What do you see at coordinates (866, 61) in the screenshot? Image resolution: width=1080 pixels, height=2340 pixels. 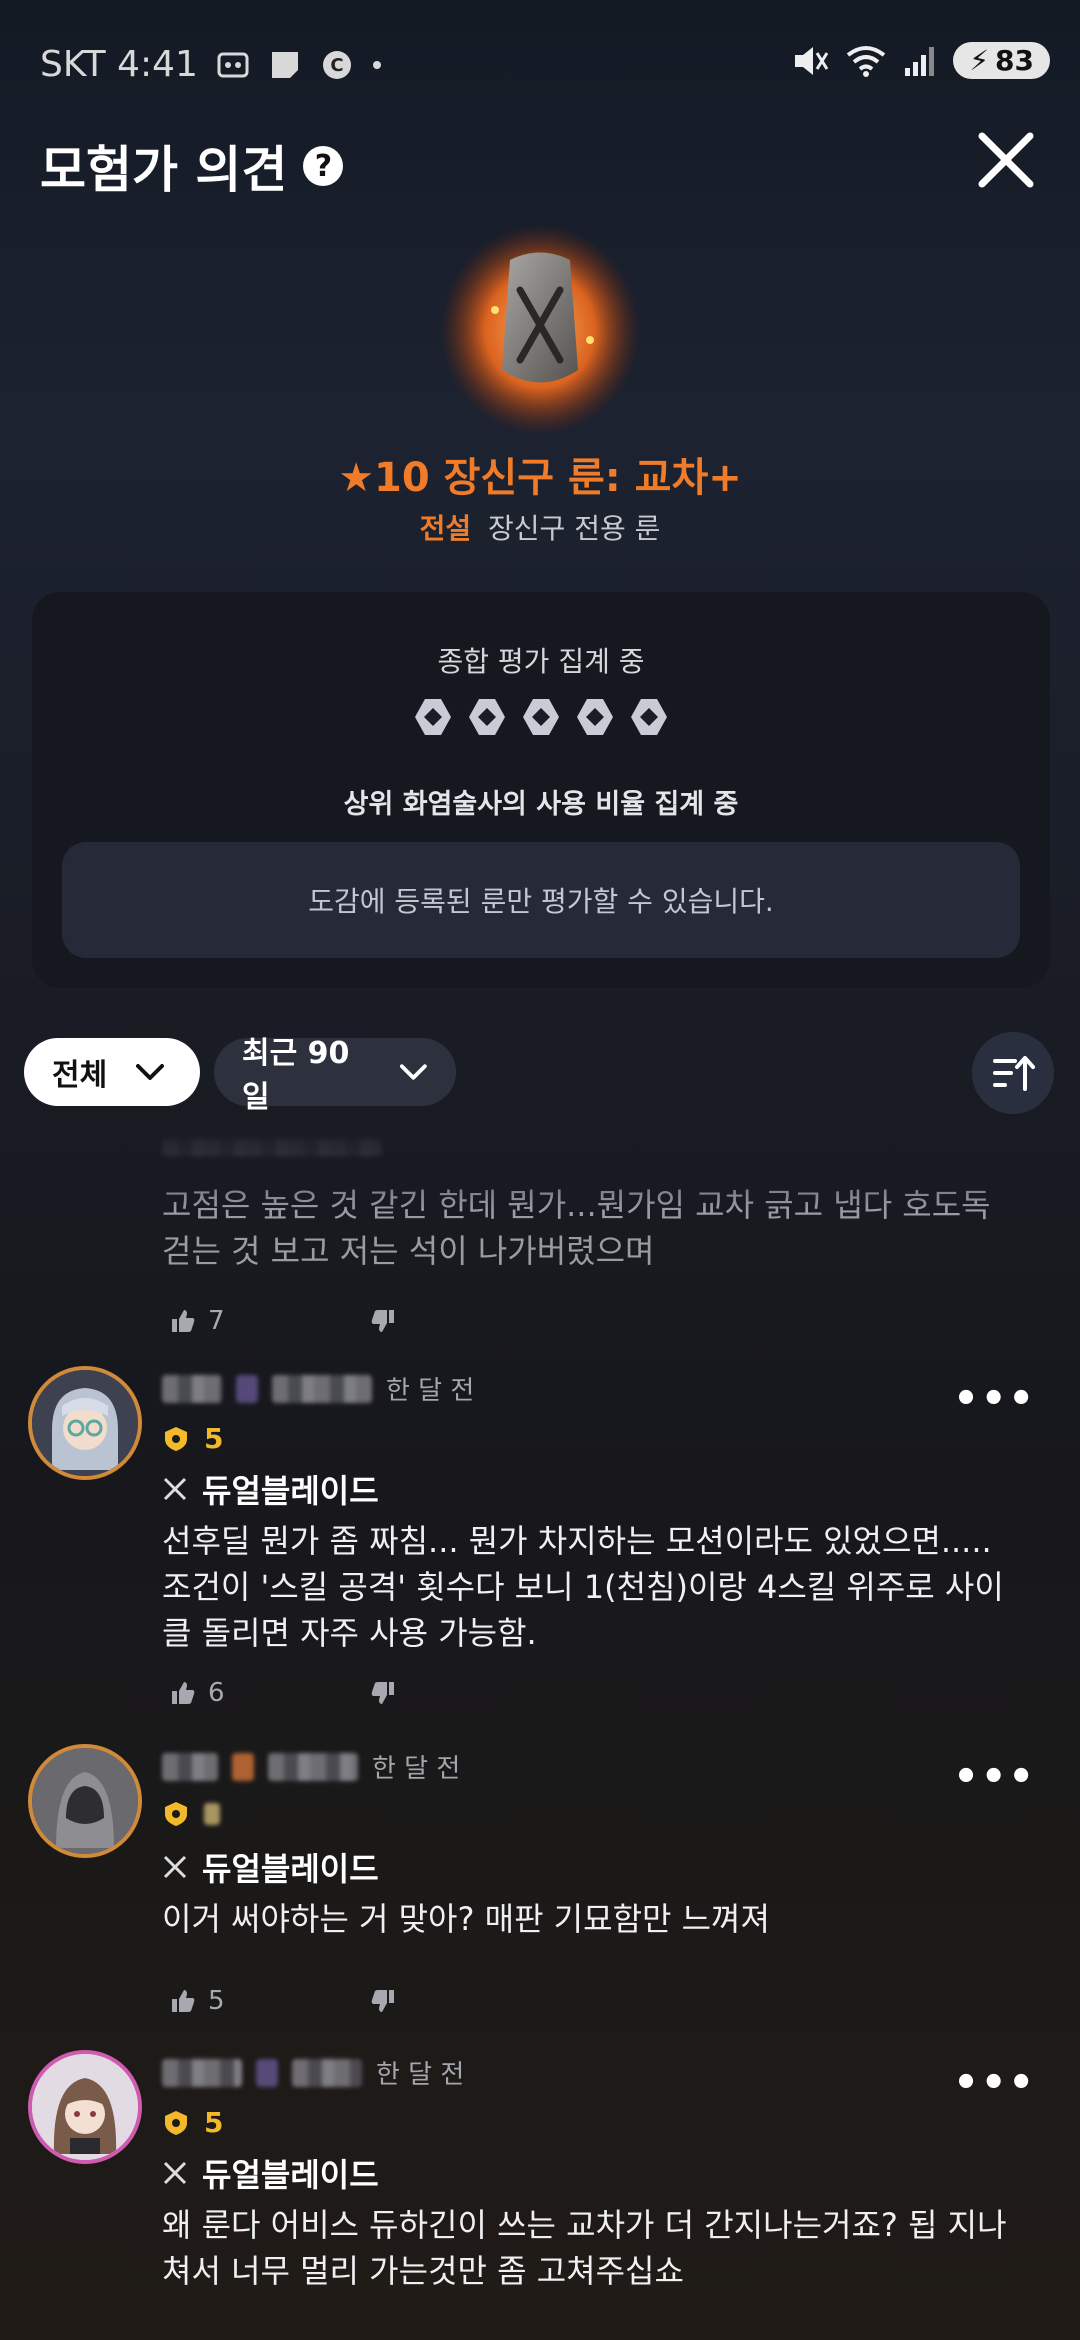 I see `wifi-icon` at bounding box center [866, 61].